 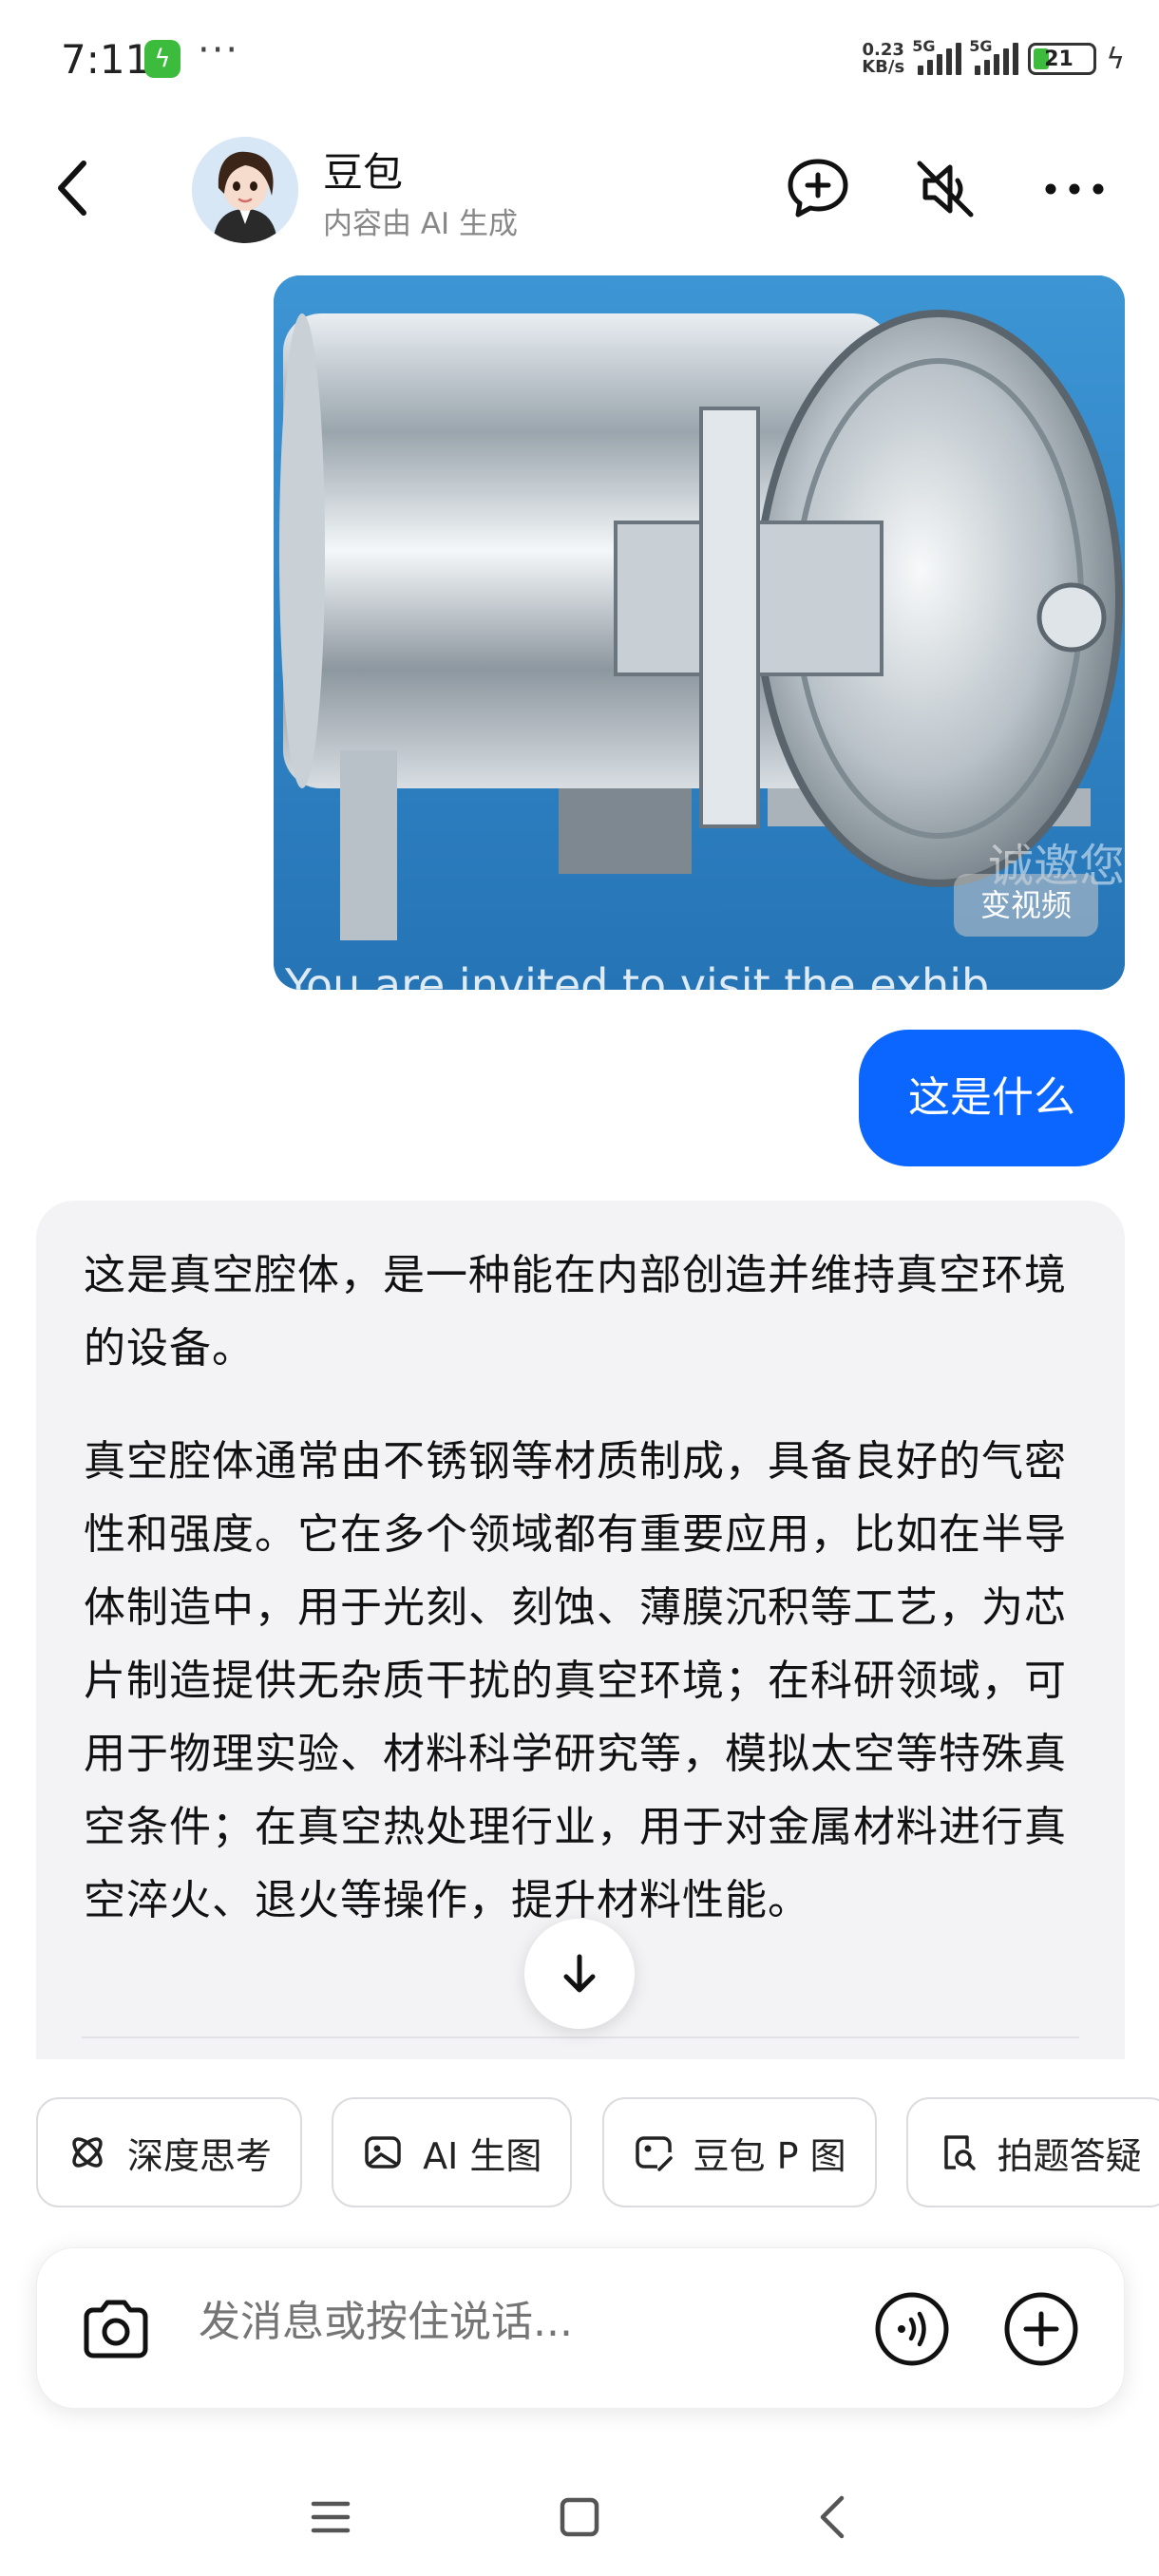 I want to click on quick-action-chips: 深度思考 AI 生图 豆包 P 图 拍题答疑, so click(x=597, y=2154).